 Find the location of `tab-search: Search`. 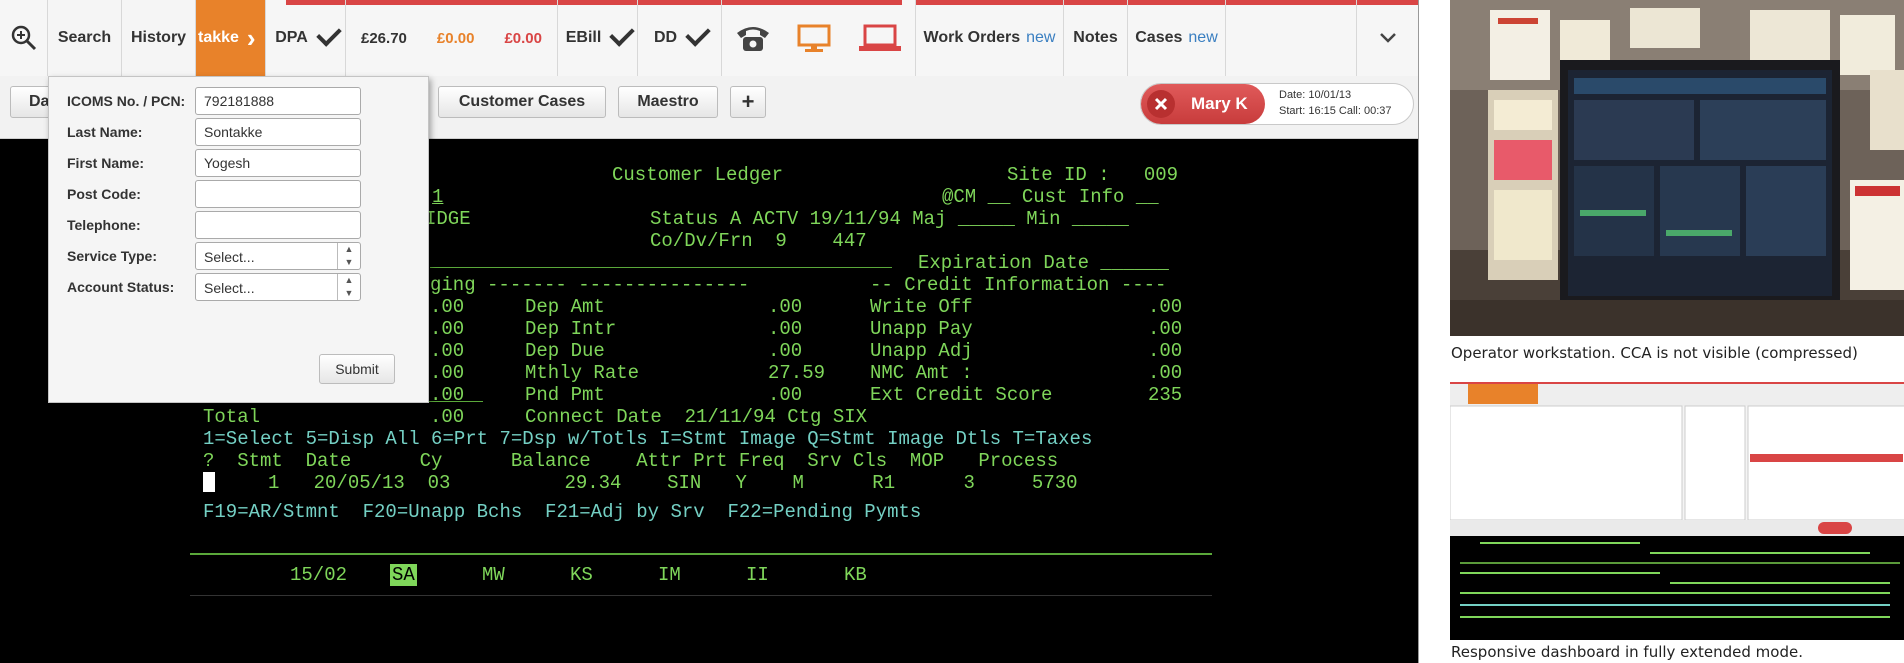

tab-search: Search is located at coordinates (85, 38).